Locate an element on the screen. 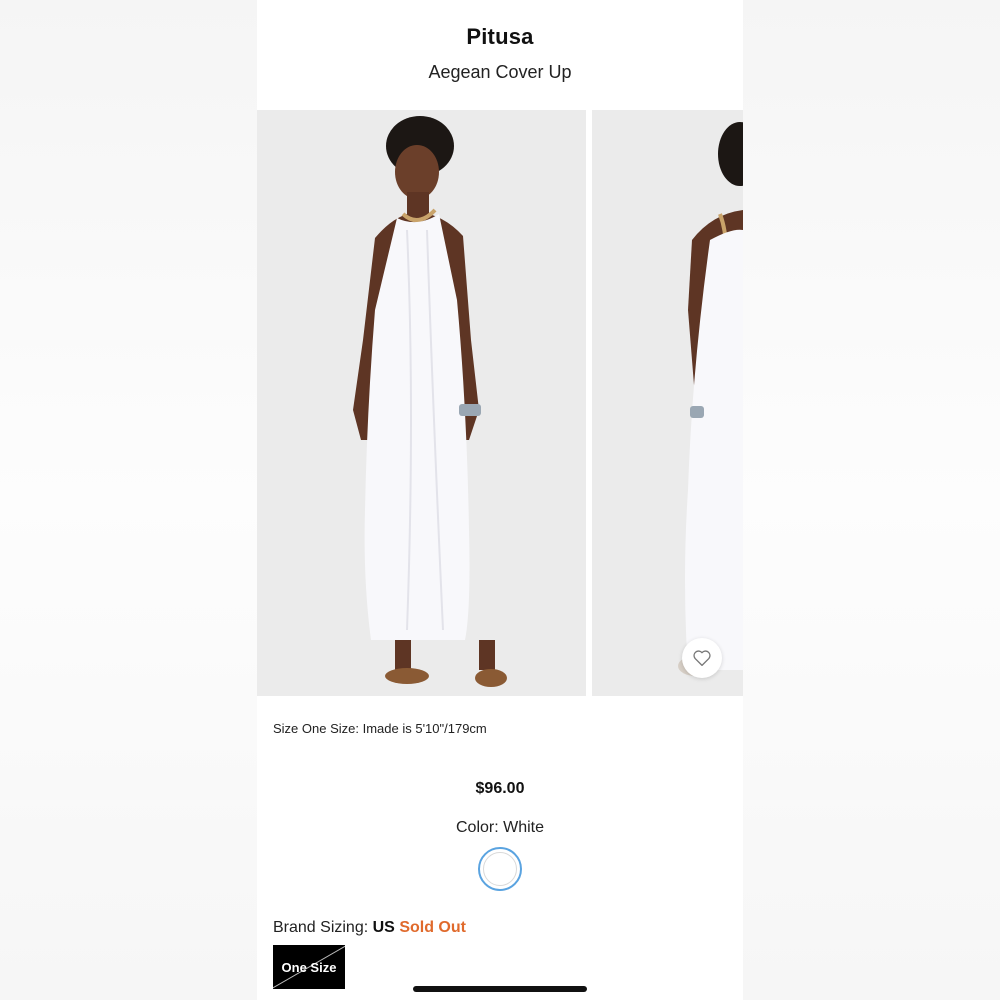 This screenshot has width=1000, height=1000. size-option-label: One Size is located at coordinates (309, 967).